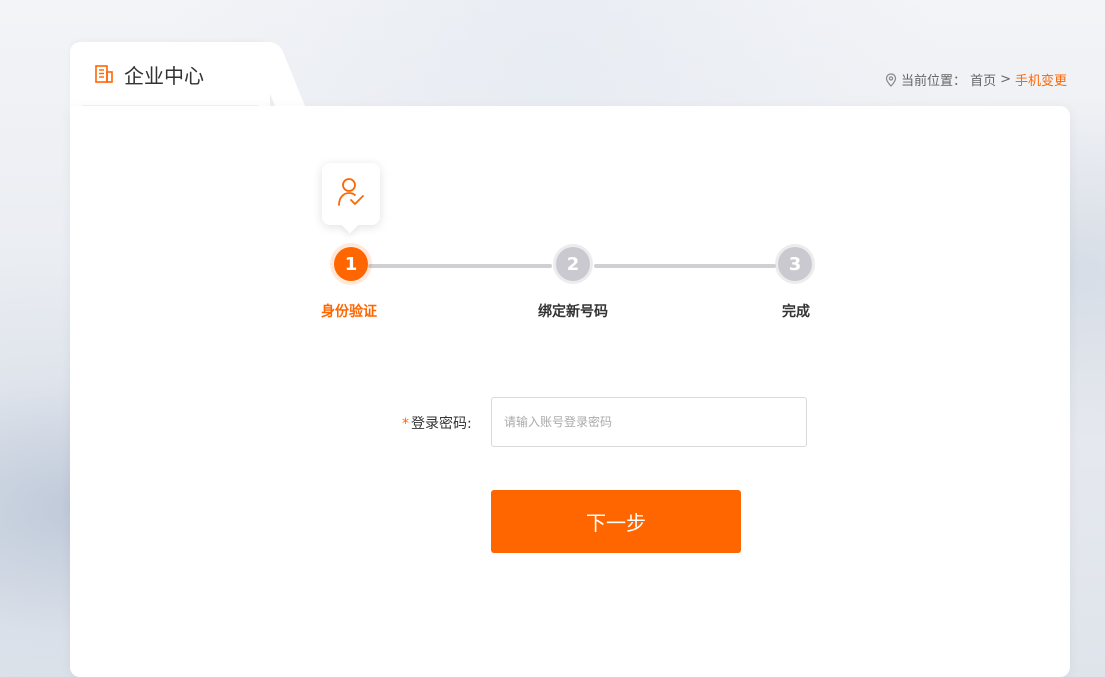  I want to click on step-2-label: 绑定新号码, so click(573, 312).